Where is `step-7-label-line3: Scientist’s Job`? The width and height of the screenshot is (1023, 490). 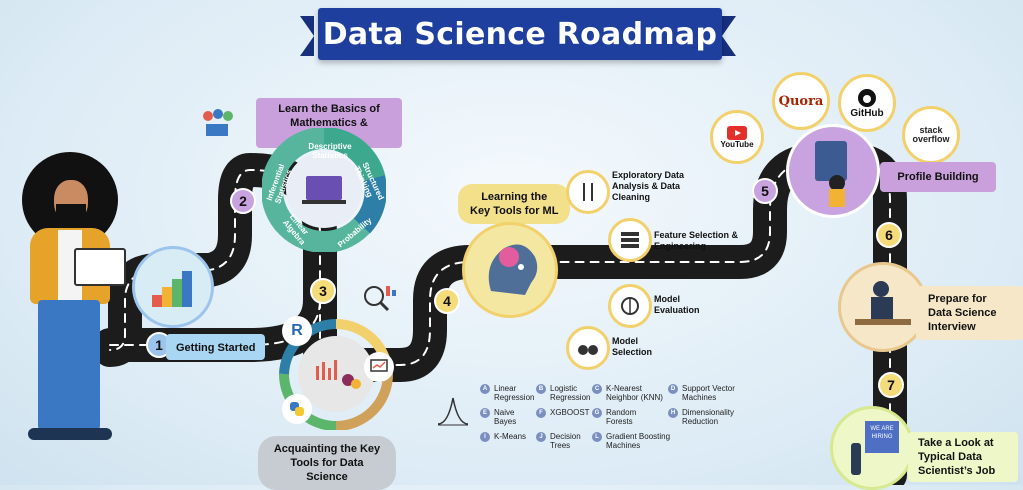 step-7-label-line3: Scientist’s Job is located at coordinates (957, 471).